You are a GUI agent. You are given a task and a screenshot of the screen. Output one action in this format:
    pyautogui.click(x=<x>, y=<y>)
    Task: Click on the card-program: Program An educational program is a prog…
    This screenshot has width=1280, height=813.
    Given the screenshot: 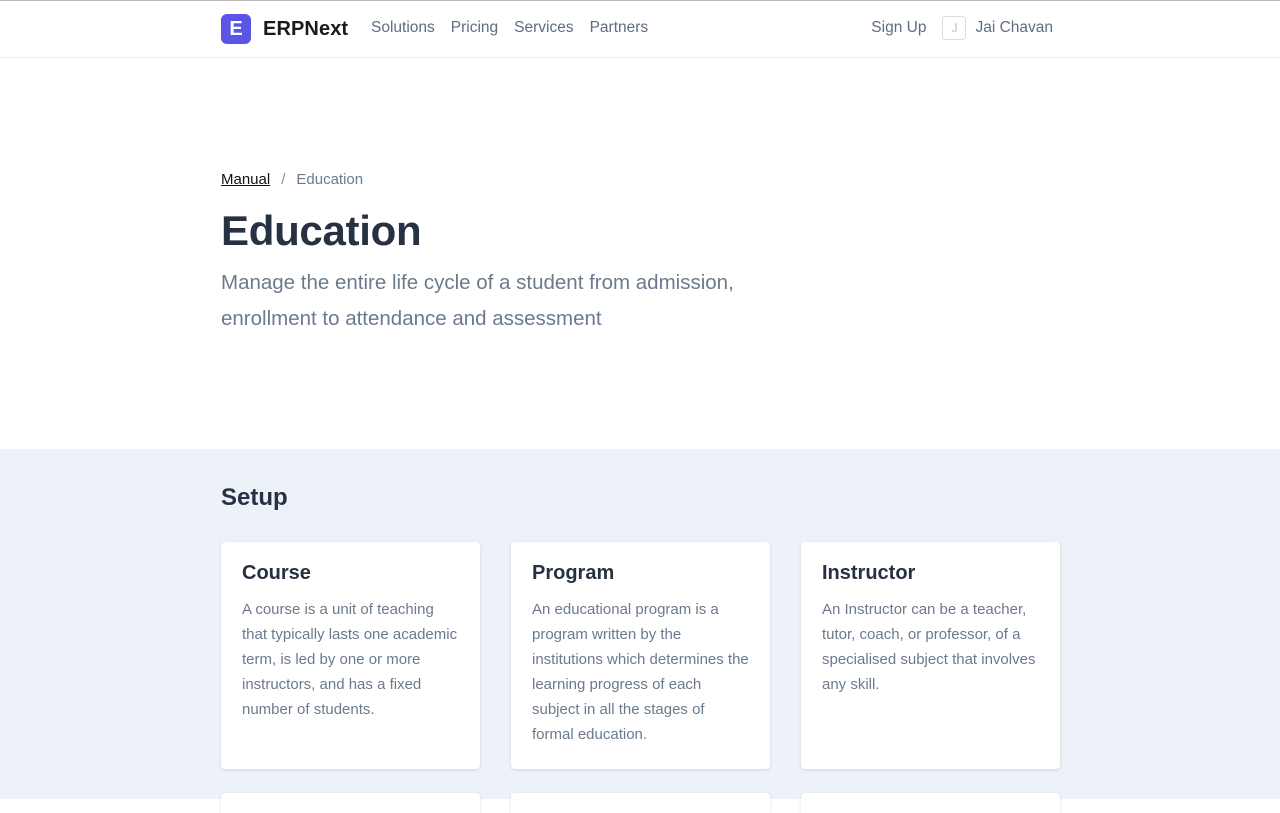 What is the action you would take?
    pyautogui.click(x=640, y=655)
    